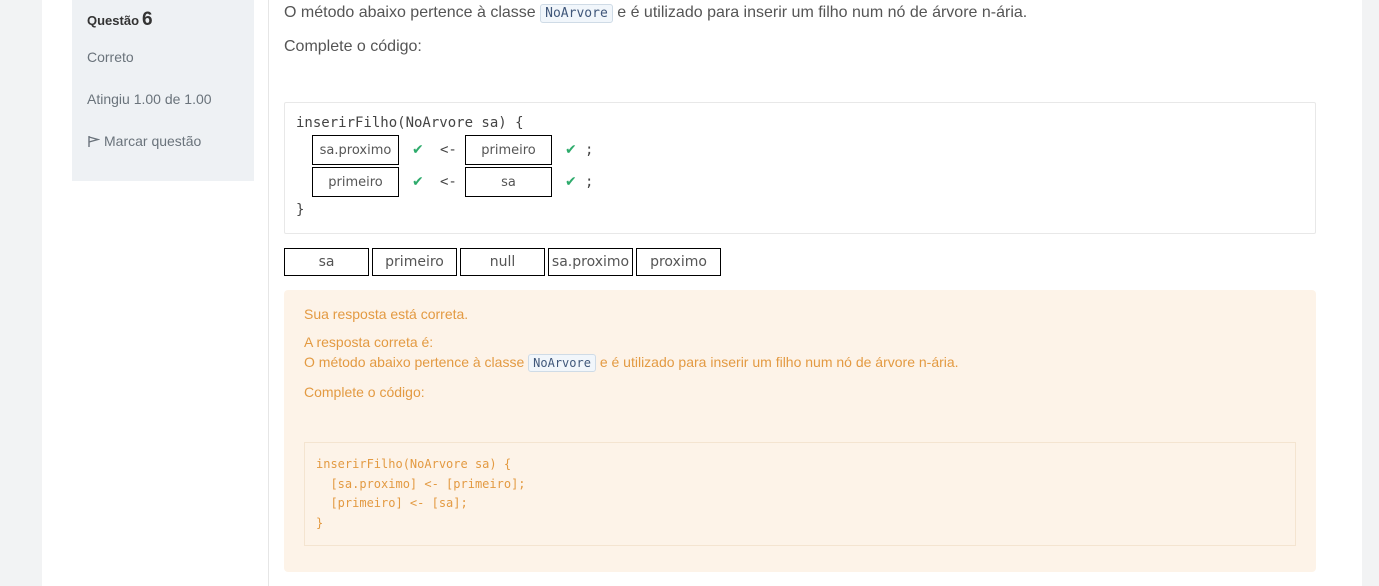 The height and width of the screenshot is (586, 1379). What do you see at coordinates (113, 20) in the screenshot?
I see `question-label: Questão` at bounding box center [113, 20].